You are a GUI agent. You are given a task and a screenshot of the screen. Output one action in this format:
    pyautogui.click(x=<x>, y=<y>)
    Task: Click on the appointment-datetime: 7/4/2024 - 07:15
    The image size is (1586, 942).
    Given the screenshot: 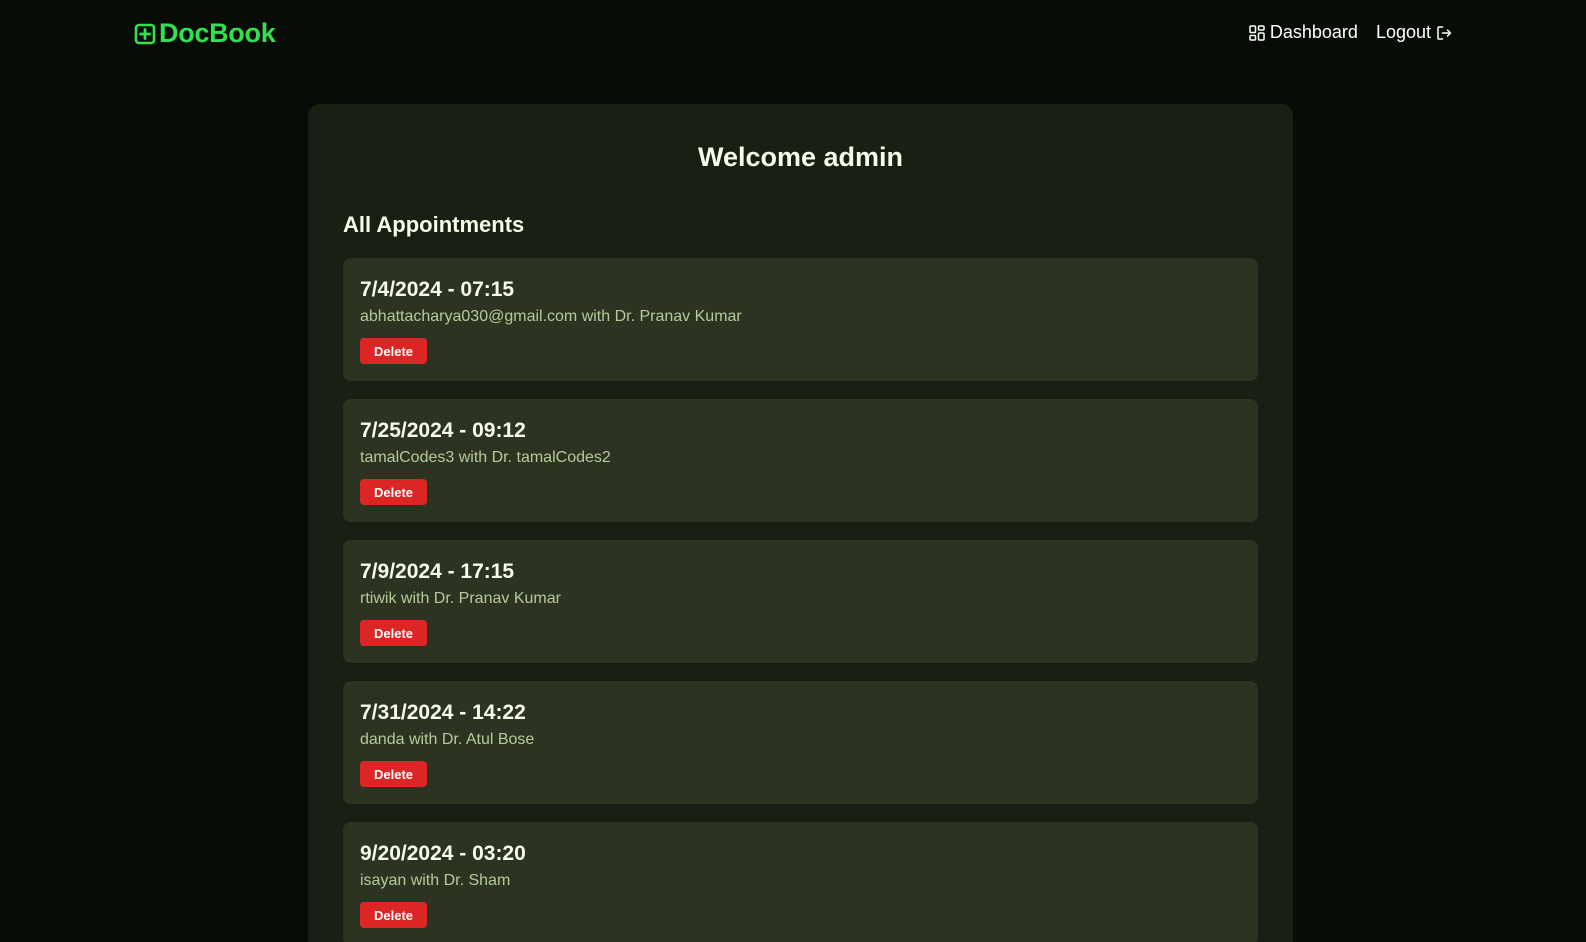 What is the action you would take?
    pyautogui.click(x=437, y=289)
    